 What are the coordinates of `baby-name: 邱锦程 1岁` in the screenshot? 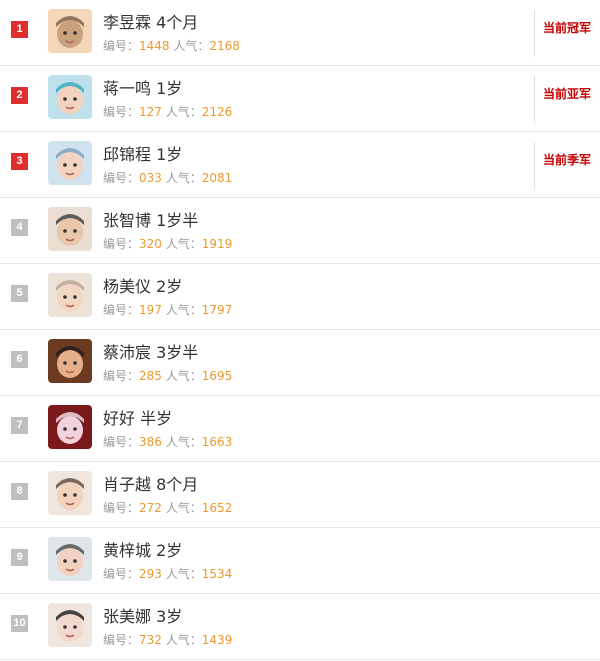 It's located at (142, 153).